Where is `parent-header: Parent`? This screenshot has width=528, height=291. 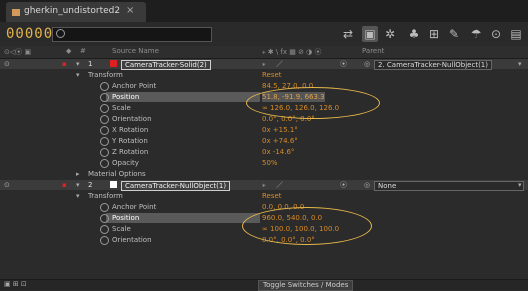
parent-header: Parent is located at coordinates (373, 51).